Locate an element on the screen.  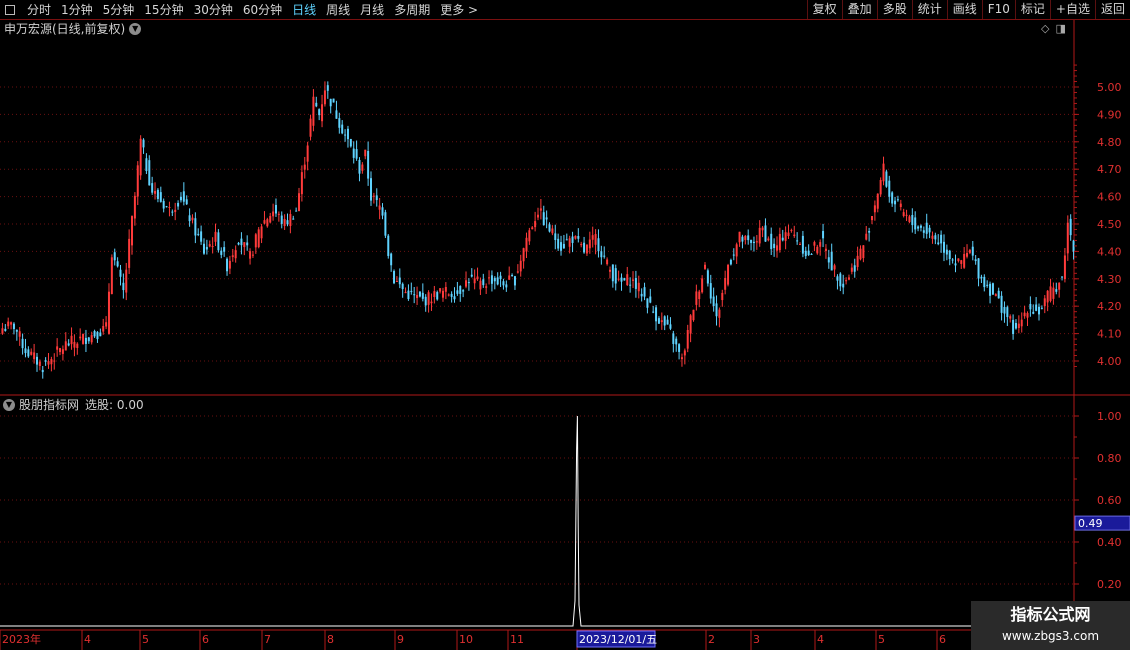
panel-toggle-icon: ◨ is located at coordinates (1060, 29).